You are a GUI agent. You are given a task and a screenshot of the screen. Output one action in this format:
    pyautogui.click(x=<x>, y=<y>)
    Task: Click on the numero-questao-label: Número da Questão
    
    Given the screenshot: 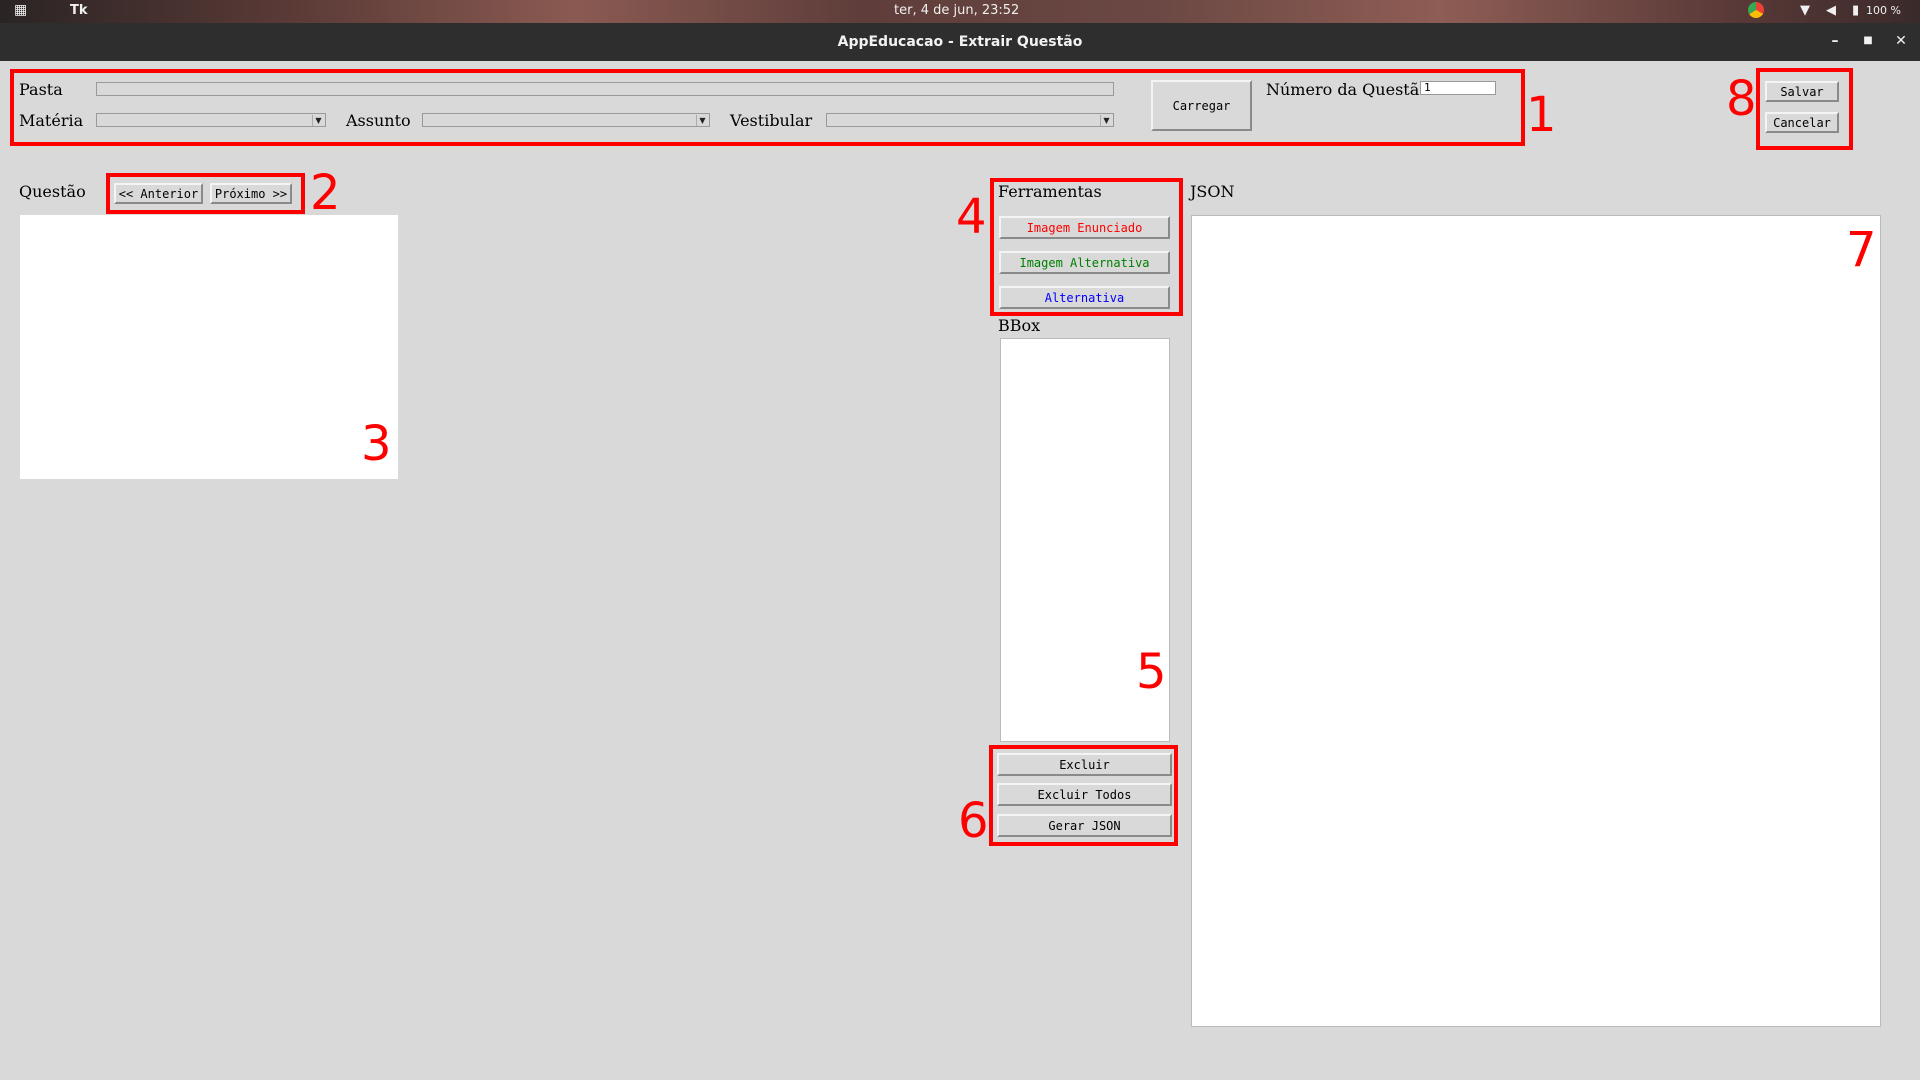 What is the action you would take?
    pyautogui.click(x=1347, y=89)
    